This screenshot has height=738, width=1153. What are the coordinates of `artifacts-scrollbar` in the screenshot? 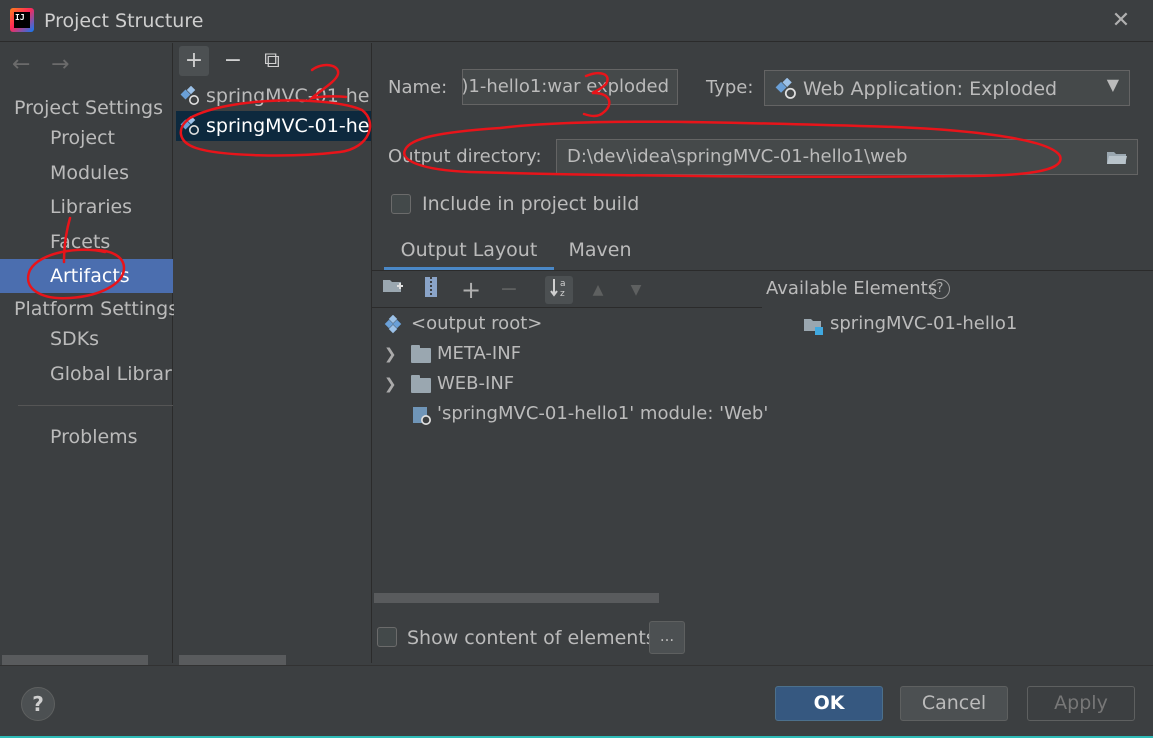 It's located at (232, 660).